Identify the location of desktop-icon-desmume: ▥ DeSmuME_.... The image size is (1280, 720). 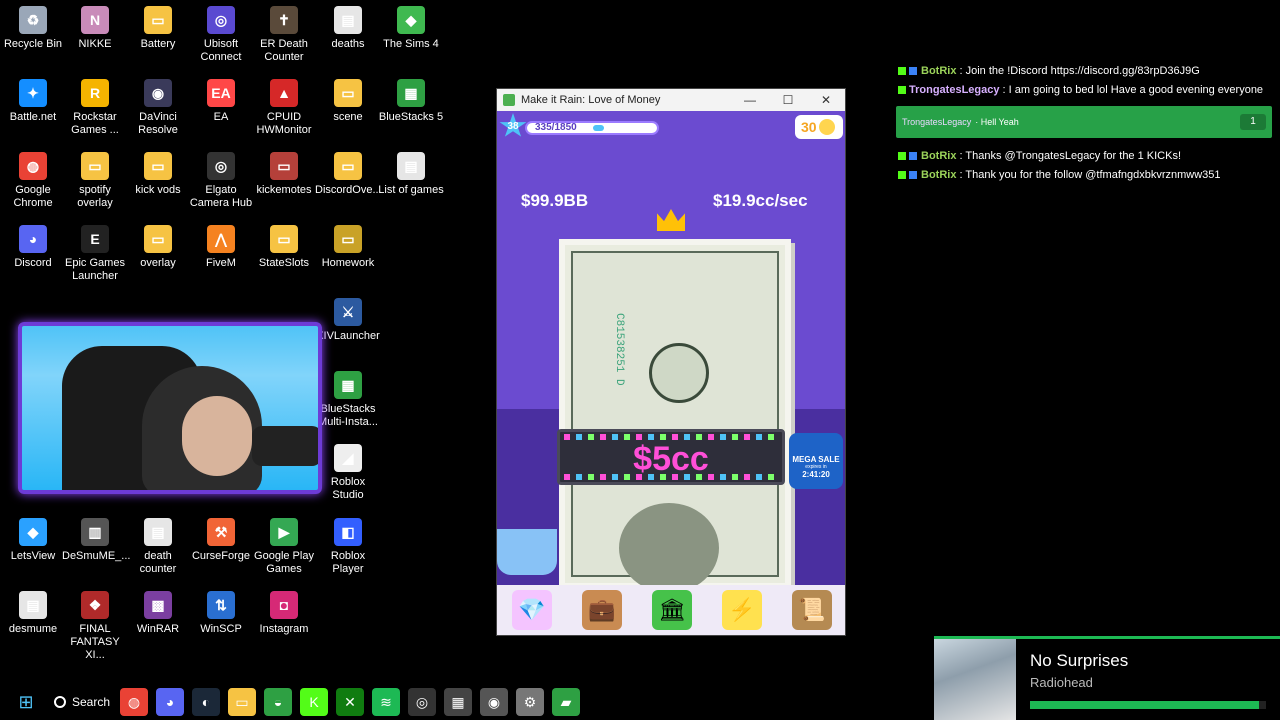
(96, 540).